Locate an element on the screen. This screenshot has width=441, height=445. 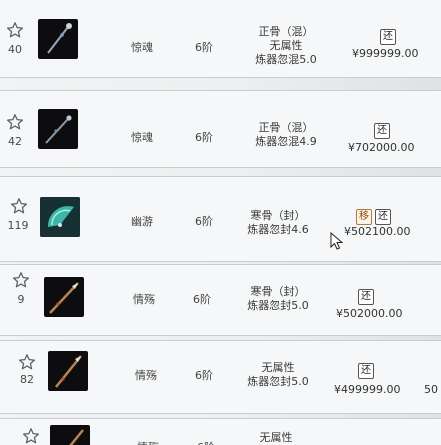
favorite-count: 82 is located at coordinates (27, 379).